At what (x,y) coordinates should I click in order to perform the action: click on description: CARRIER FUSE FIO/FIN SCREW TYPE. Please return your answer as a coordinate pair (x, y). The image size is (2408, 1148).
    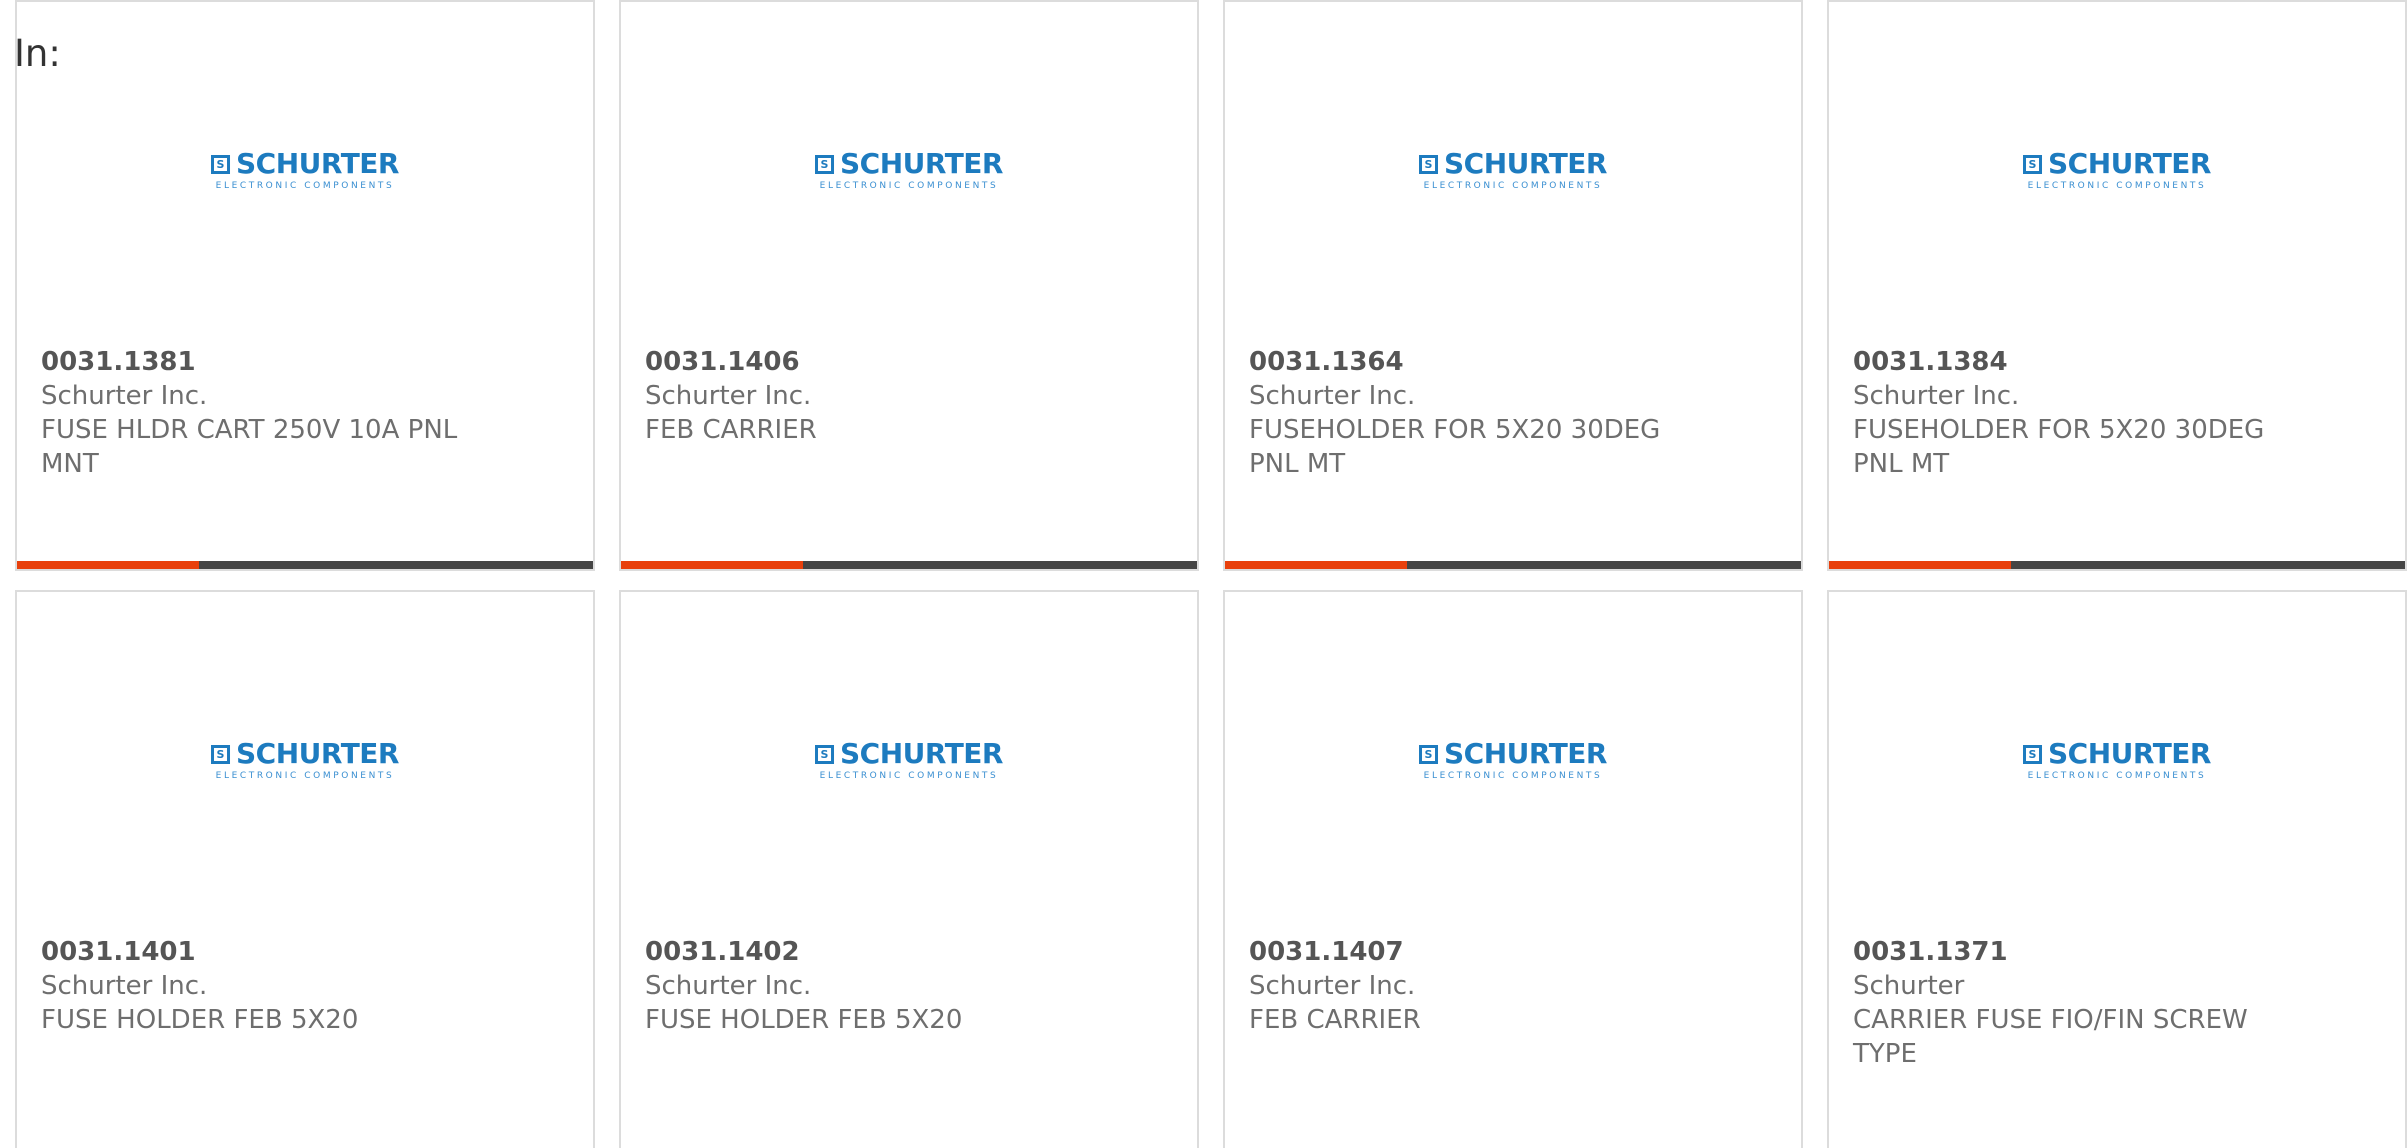
    Looking at the image, I should click on (2050, 1037).